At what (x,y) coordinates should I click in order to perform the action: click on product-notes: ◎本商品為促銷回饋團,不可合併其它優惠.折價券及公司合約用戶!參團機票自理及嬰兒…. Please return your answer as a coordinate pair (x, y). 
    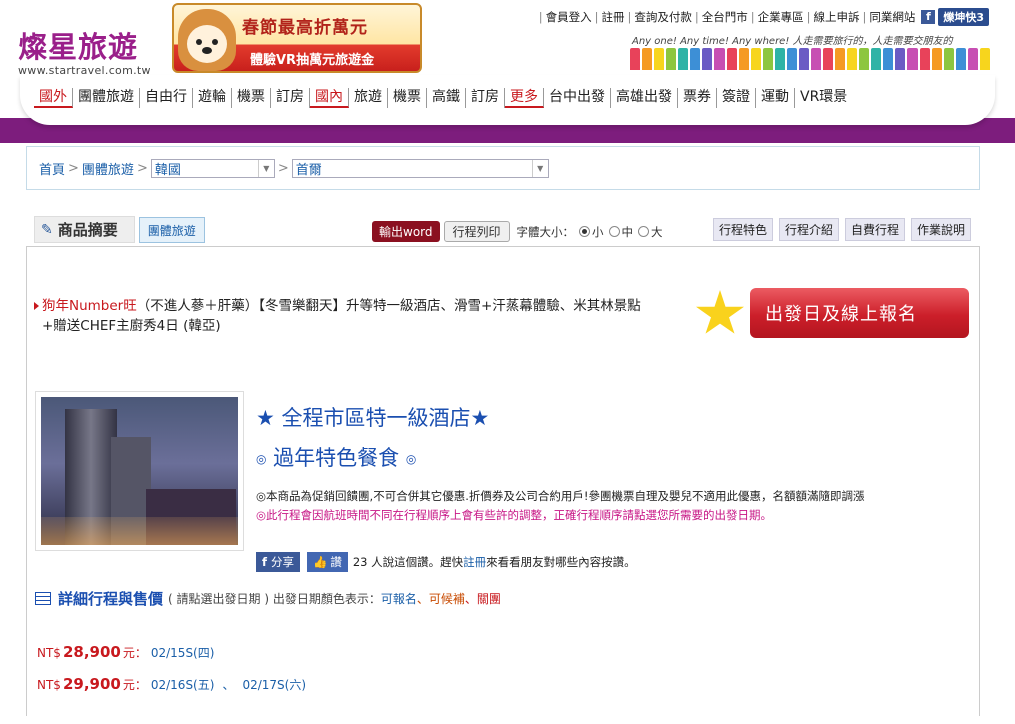
    Looking at the image, I should click on (560, 506).